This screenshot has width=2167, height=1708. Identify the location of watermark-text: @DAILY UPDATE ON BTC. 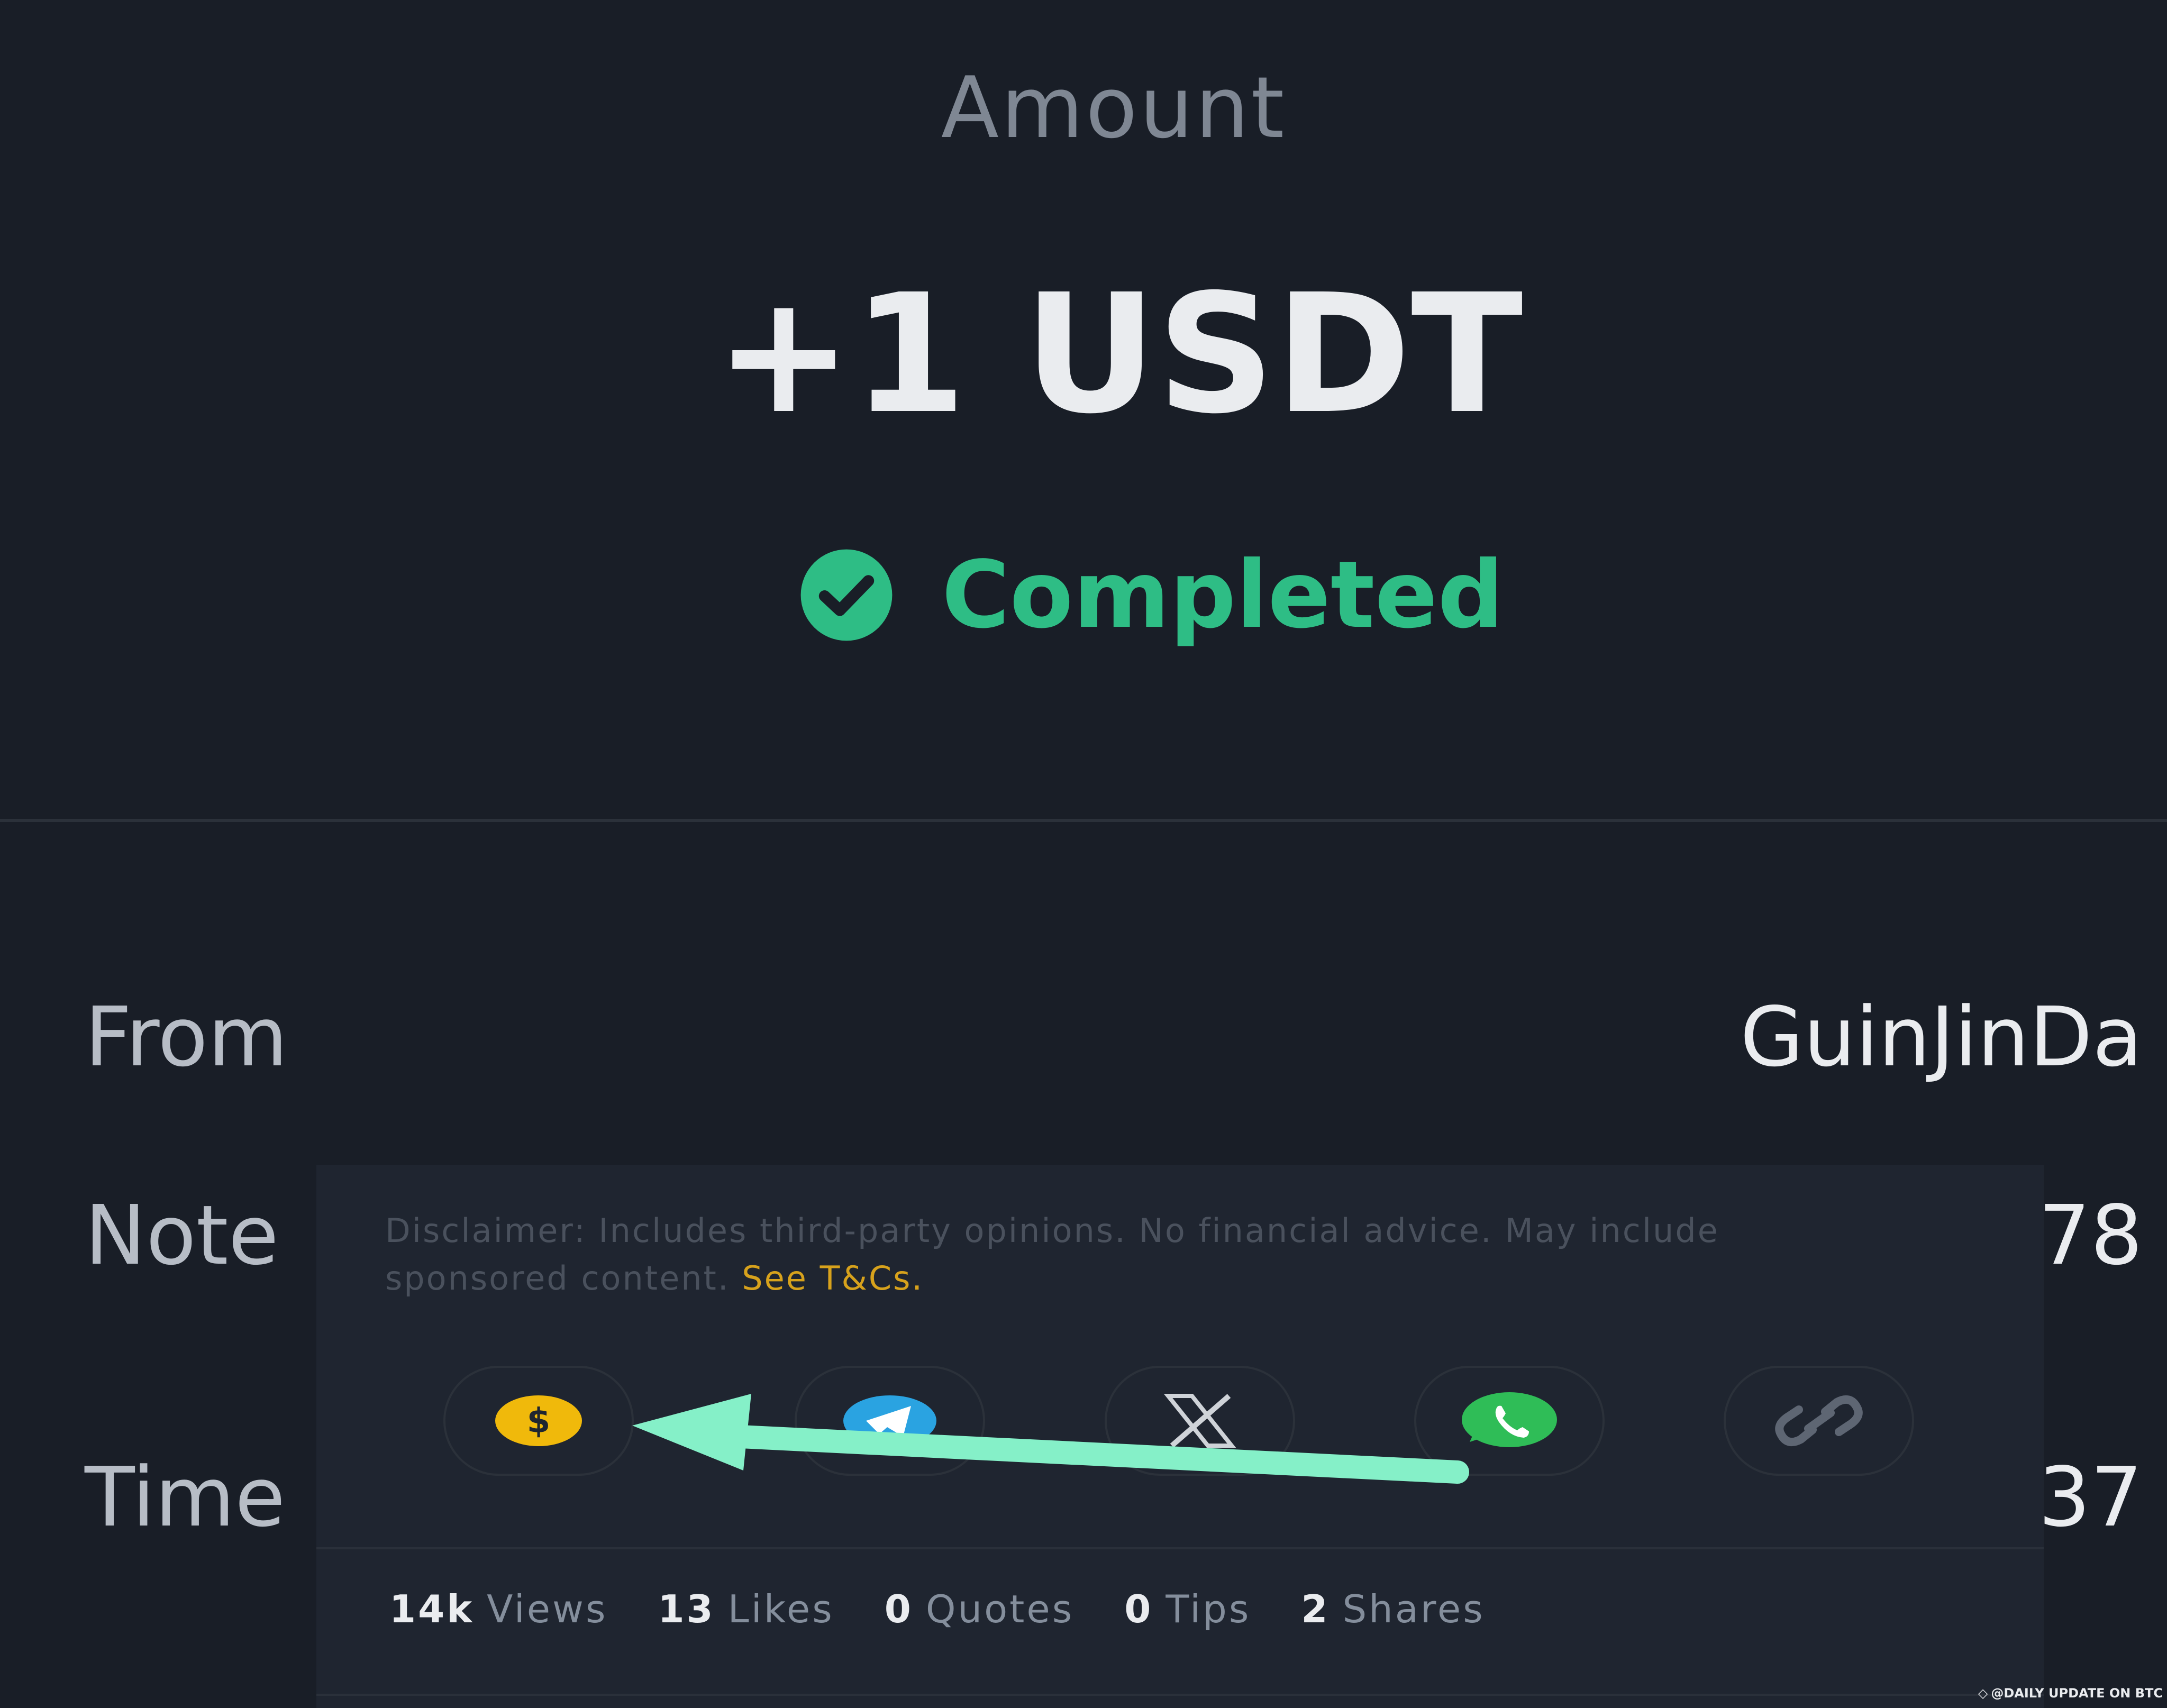
(2077, 1693).